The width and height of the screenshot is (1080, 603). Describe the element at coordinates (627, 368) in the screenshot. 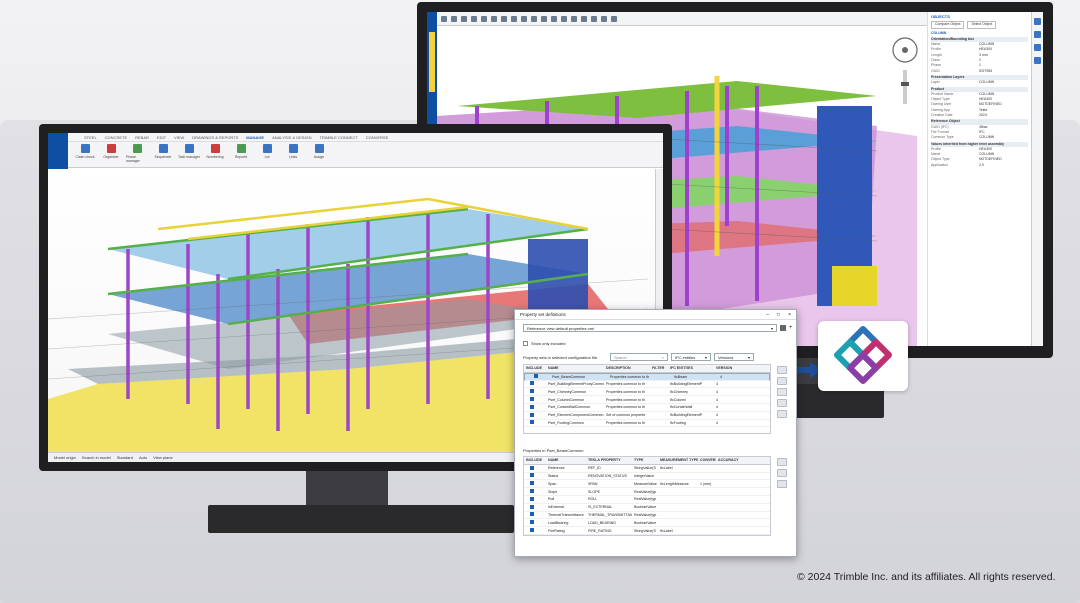

I see `column-header: DESCRIPTION` at that location.